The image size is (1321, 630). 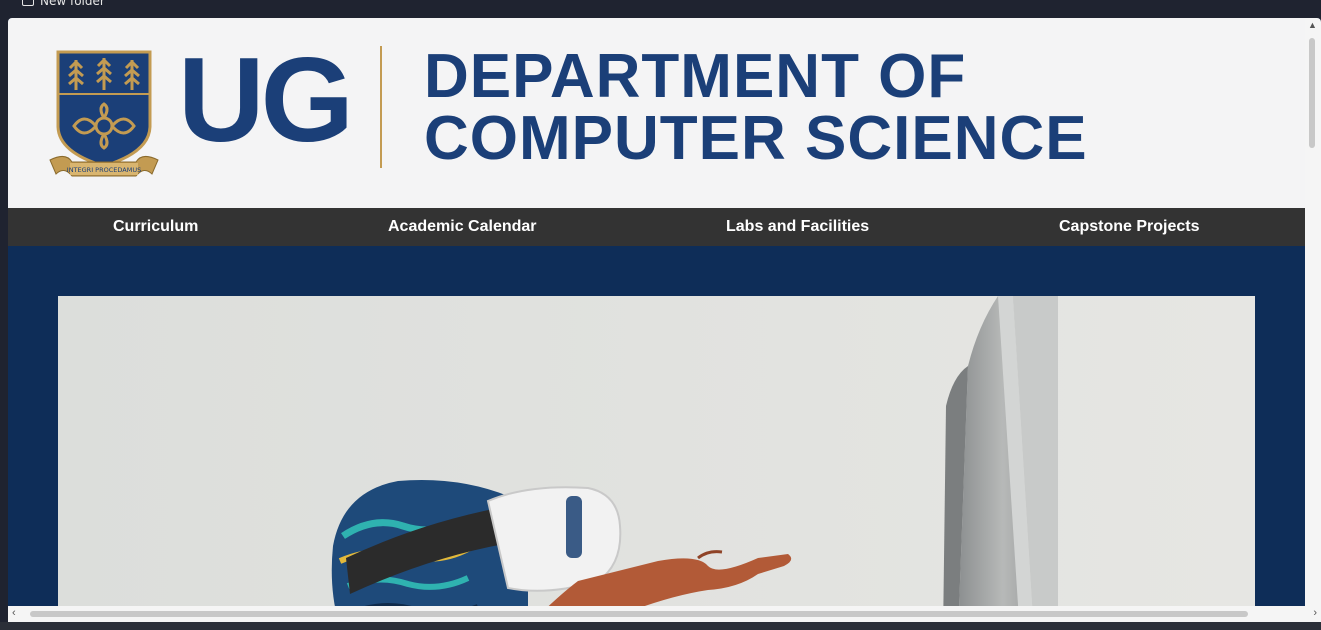 What do you see at coordinates (1312, 25) in the screenshot?
I see `scroll-up-icon: ▲` at bounding box center [1312, 25].